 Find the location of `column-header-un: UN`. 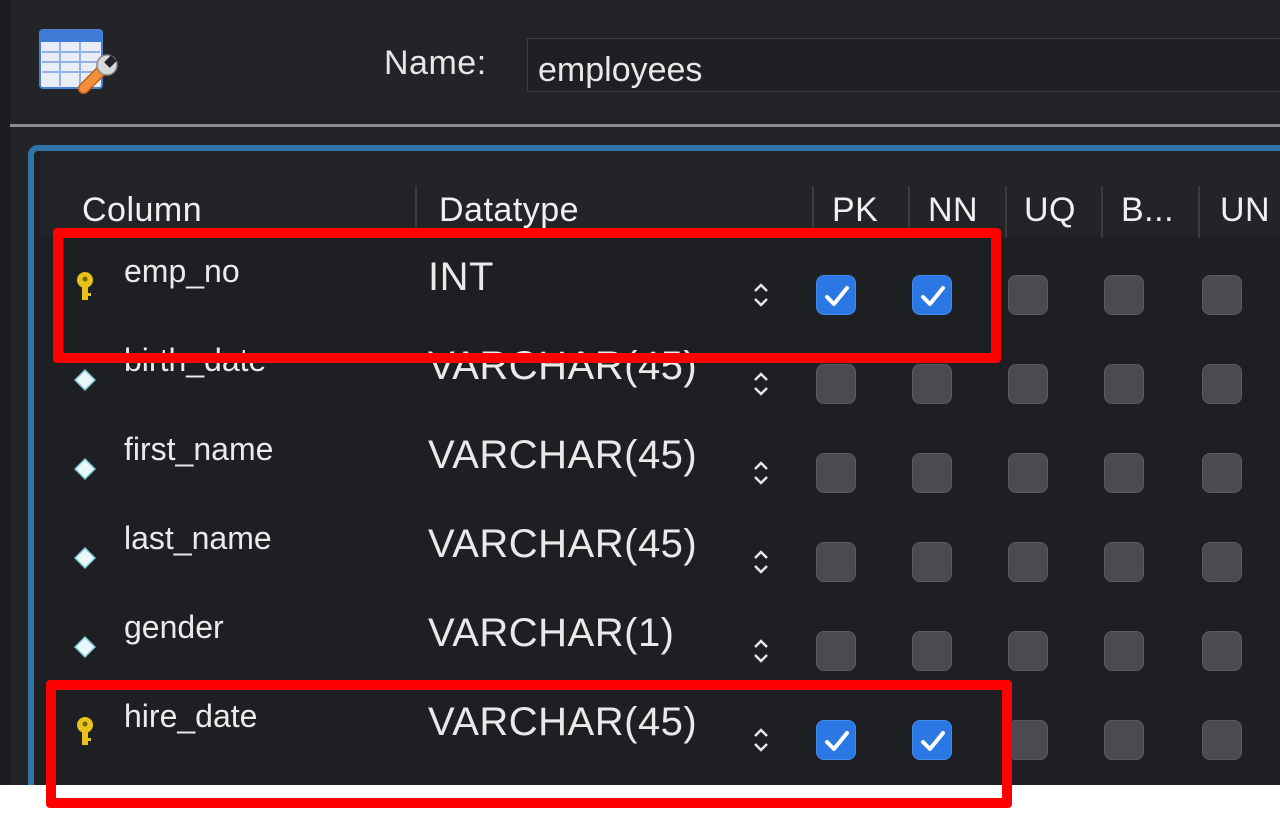

column-header-un: UN is located at coordinates (1245, 210).